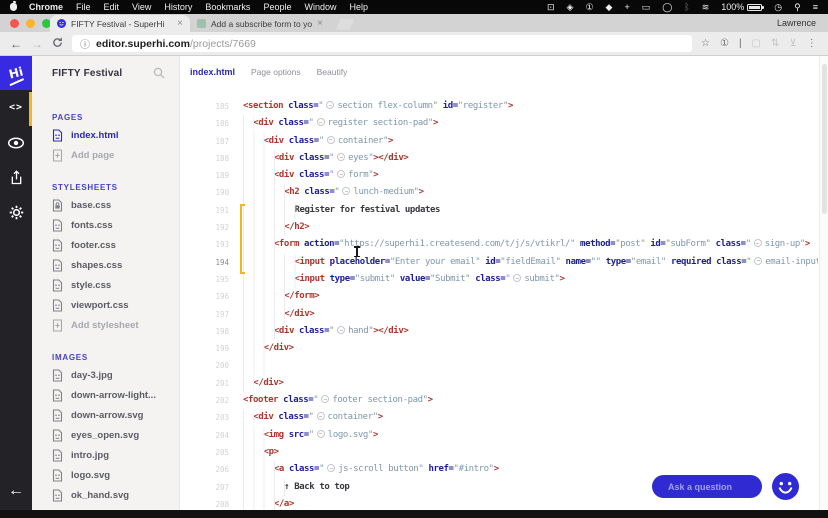 The height and width of the screenshot is (518, 828). What do you see at coordinates (16, 44) in the screenshot?
I see `back-button: ←` at bounding box center [16, 44].